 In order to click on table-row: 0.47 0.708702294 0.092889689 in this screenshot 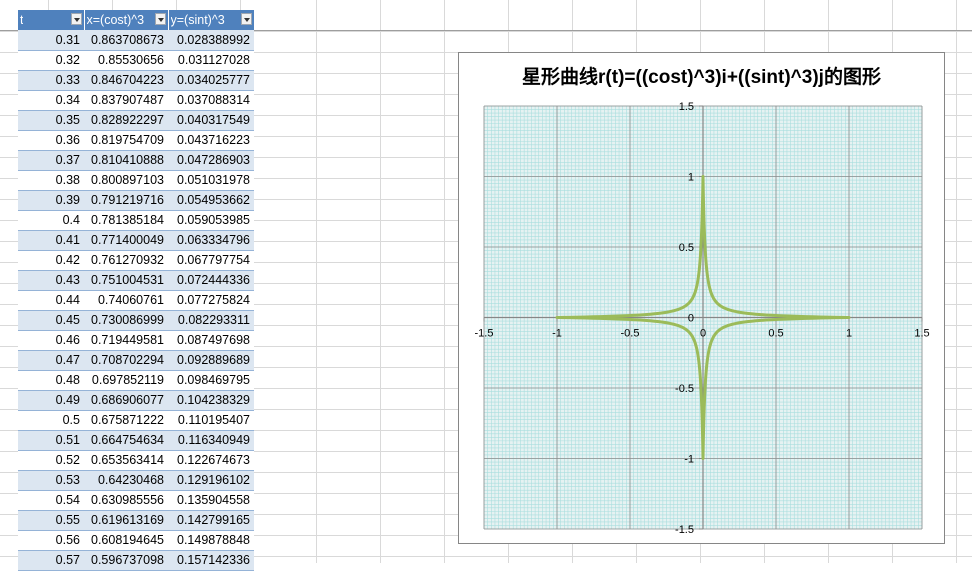, I will do `click(136, 360)`.